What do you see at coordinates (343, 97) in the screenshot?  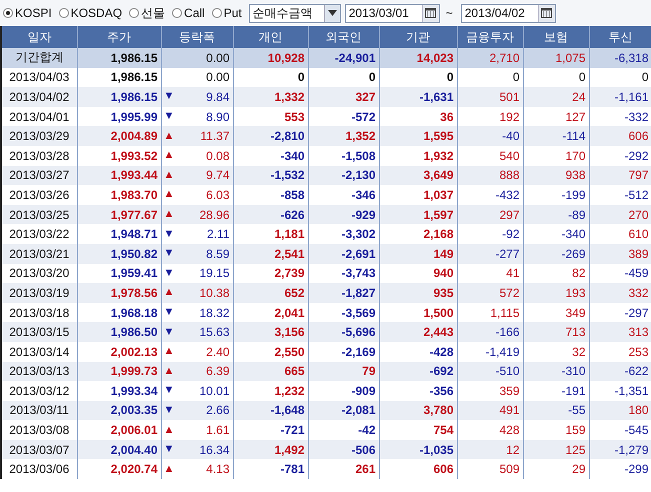 I see `table-cell: 327` at bounding box center [343, 97].